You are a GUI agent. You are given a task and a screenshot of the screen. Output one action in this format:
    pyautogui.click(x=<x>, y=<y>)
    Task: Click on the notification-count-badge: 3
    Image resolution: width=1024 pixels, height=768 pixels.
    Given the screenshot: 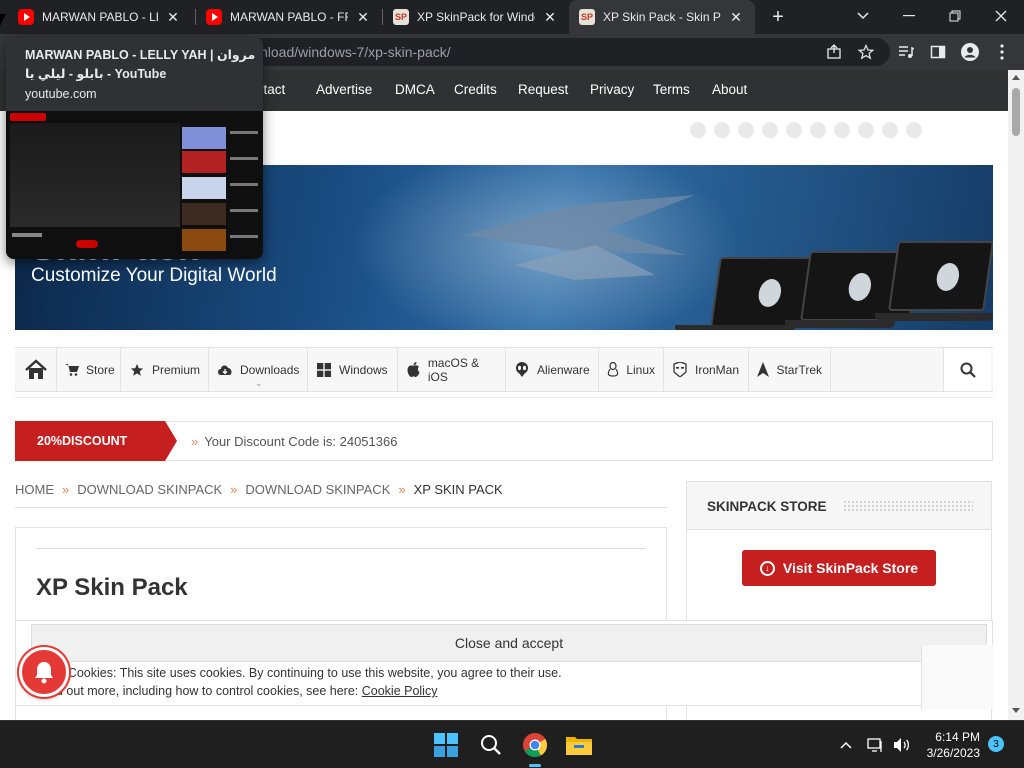 What is the action you would take?
    pyautogui.click(x=996, y=744)
    